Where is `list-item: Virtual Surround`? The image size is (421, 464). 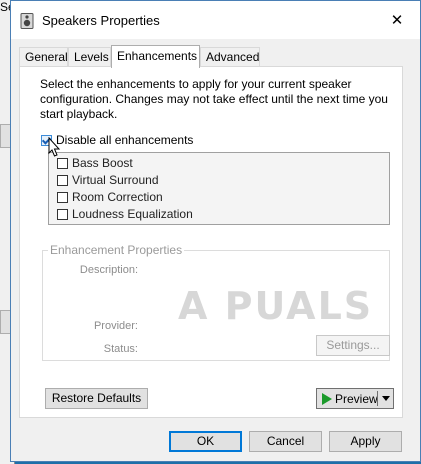
list-item: Virtual Surround is located at coordinates (108, 180).